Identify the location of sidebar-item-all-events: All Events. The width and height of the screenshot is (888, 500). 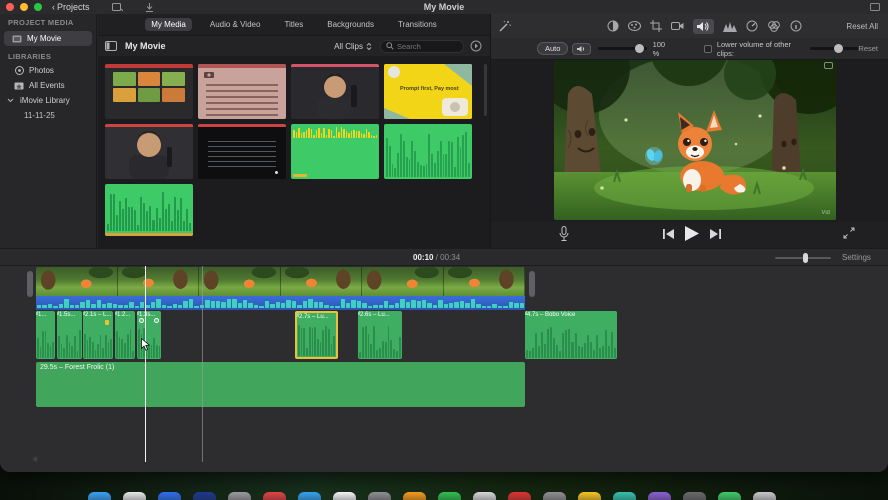
(48, 85).